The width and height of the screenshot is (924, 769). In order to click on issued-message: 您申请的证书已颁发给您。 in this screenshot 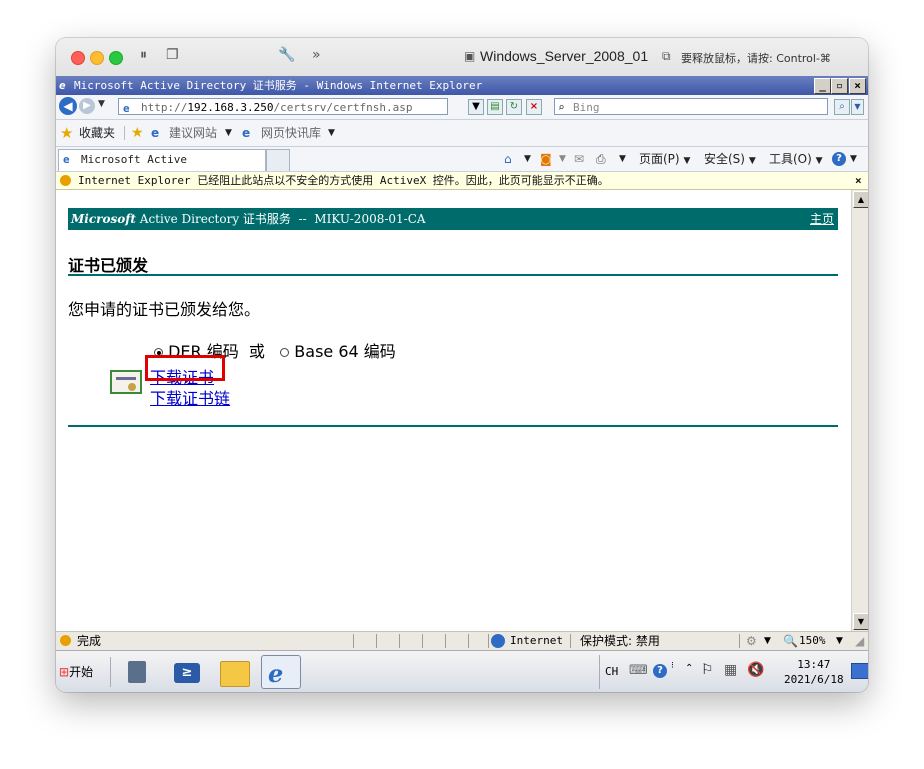, I will do `click(164, 309)`.